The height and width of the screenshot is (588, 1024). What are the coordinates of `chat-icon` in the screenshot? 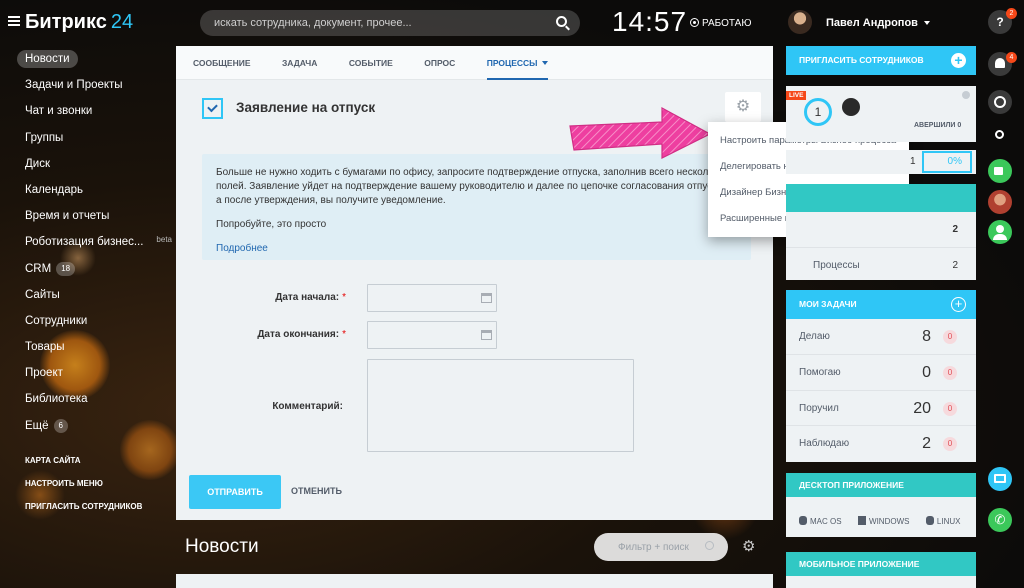 It's located at (1000, 102).